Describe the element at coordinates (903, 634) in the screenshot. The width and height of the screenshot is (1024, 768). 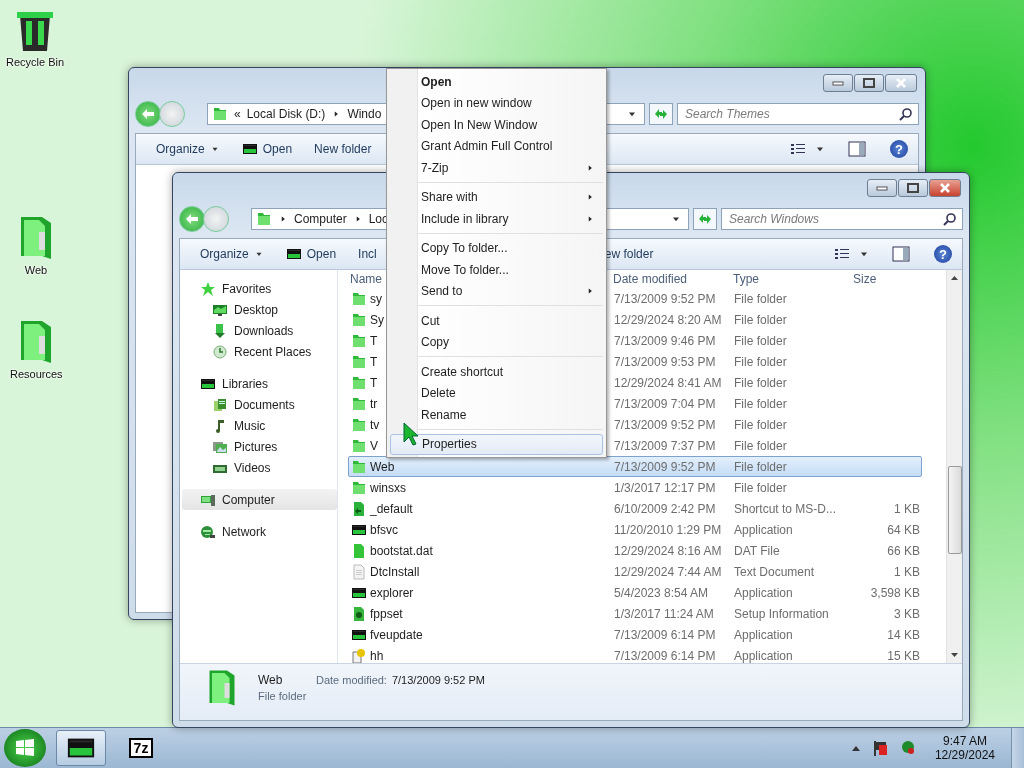
I see `size-cell-text: 14 KB` at that location.